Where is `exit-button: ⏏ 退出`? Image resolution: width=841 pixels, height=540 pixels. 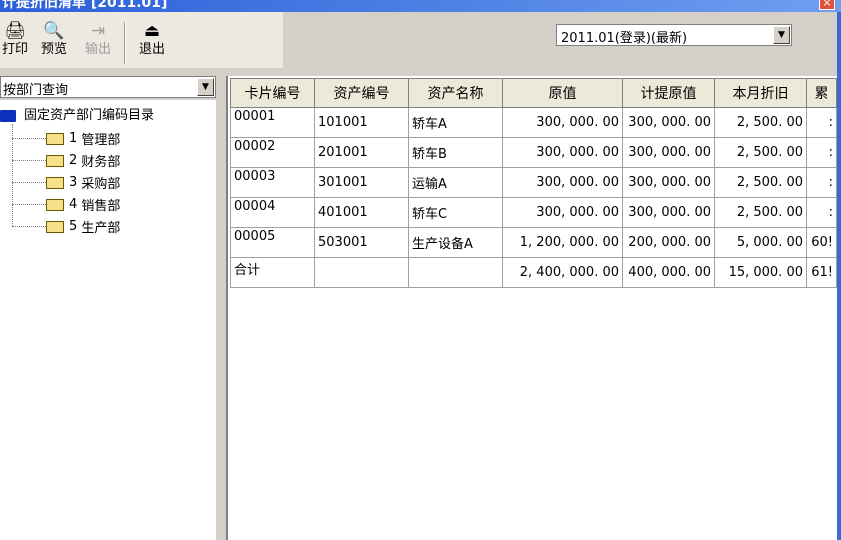
exit-button: ⏏ 退出 is located at coordinates (152, 43).